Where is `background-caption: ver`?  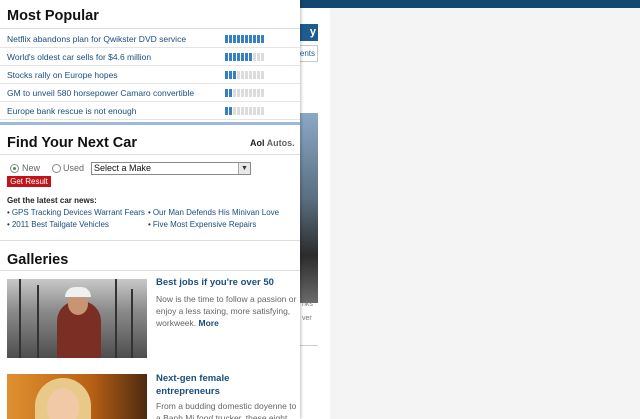 background-caption: ver is located at coordinates (307, 318).